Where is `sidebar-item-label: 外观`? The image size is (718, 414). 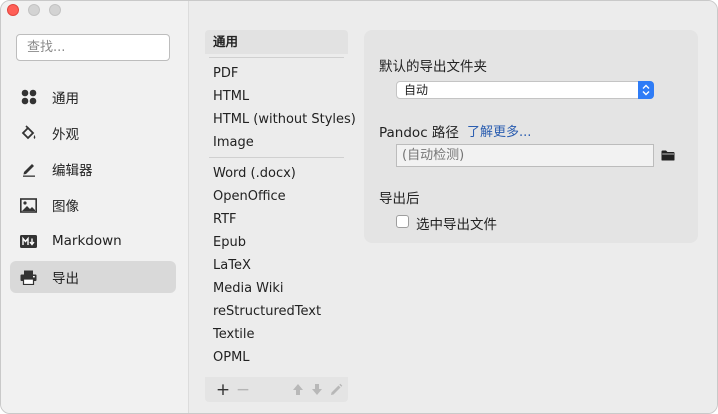
sidebar-item-label: 外观 is located at coordinates (65, 135).